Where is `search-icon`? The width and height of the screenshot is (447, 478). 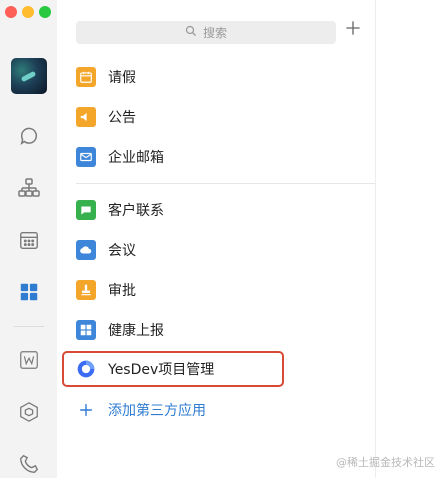
search-icon is located at coordinates (191, 32).